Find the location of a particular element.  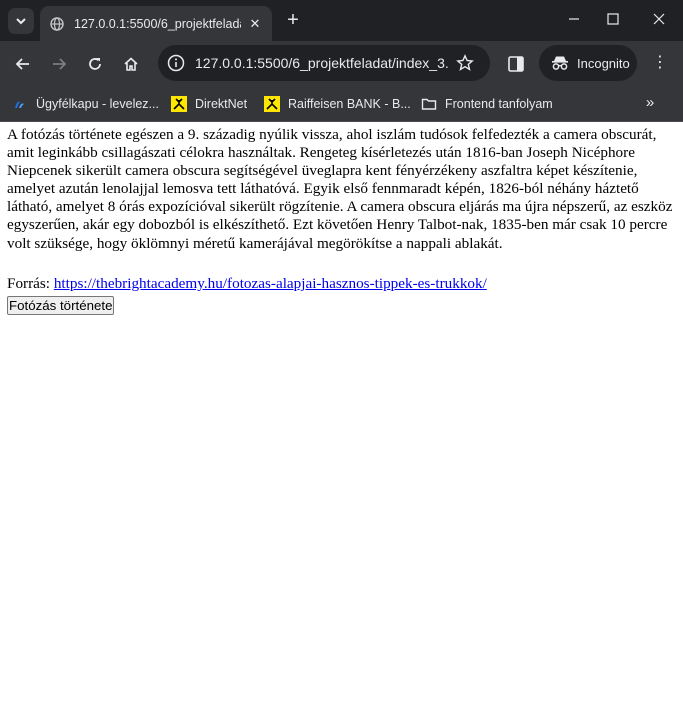

reload-icon is located at coordinates (95, 64).